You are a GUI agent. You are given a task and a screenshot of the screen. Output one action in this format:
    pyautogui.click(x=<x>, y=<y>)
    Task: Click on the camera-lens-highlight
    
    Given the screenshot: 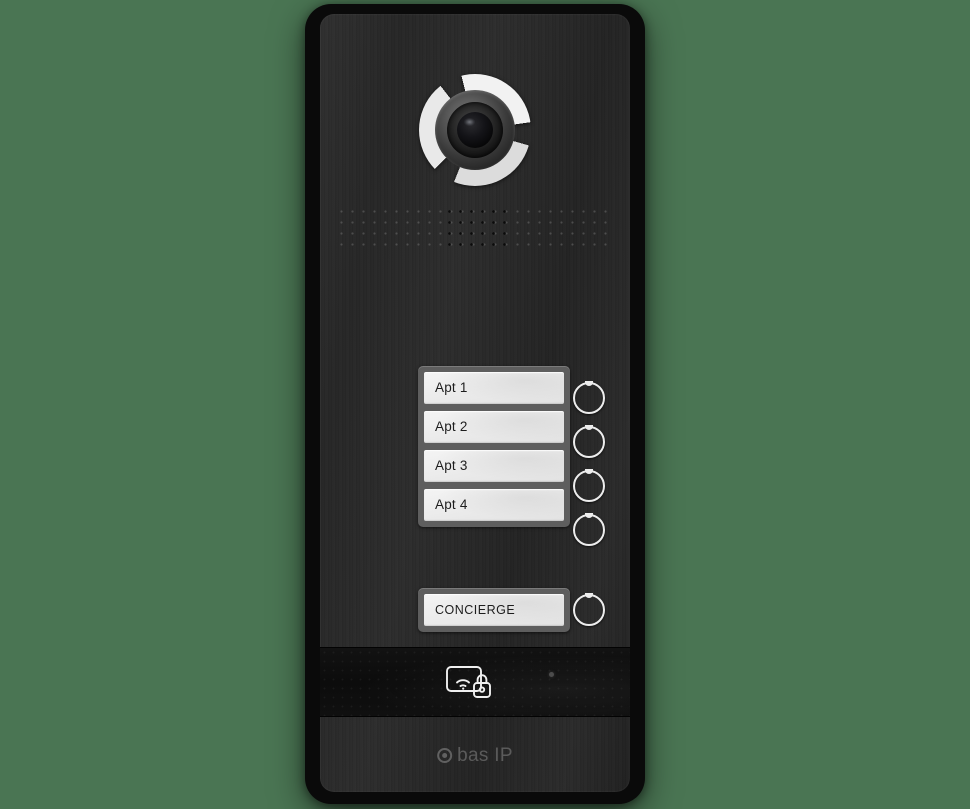 What is the action you would take?
    pyautogui.click(x=469, y=122)
    